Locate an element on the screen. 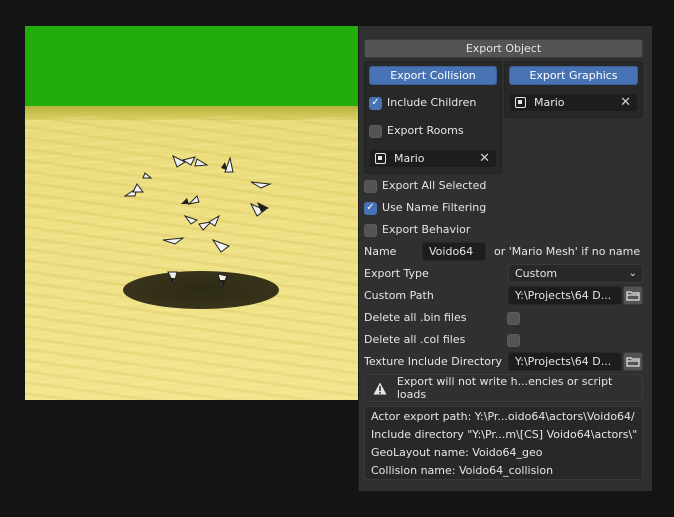 Image resolution: width=674 pixels, height=517 pixels. warning-icon is located at coordinates (380, 388).